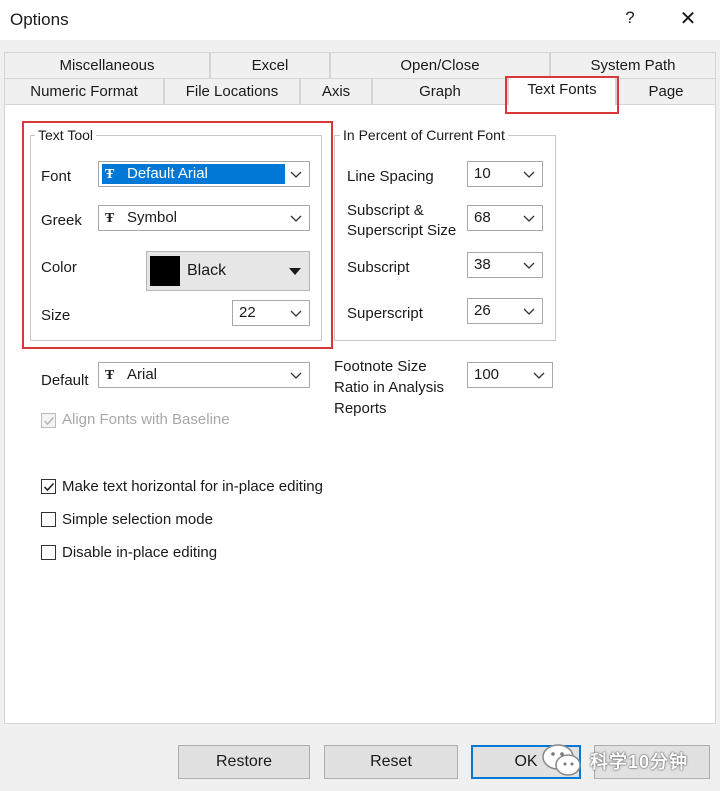  I want to click on disable-in-place-checkbox, so click(48, 552).